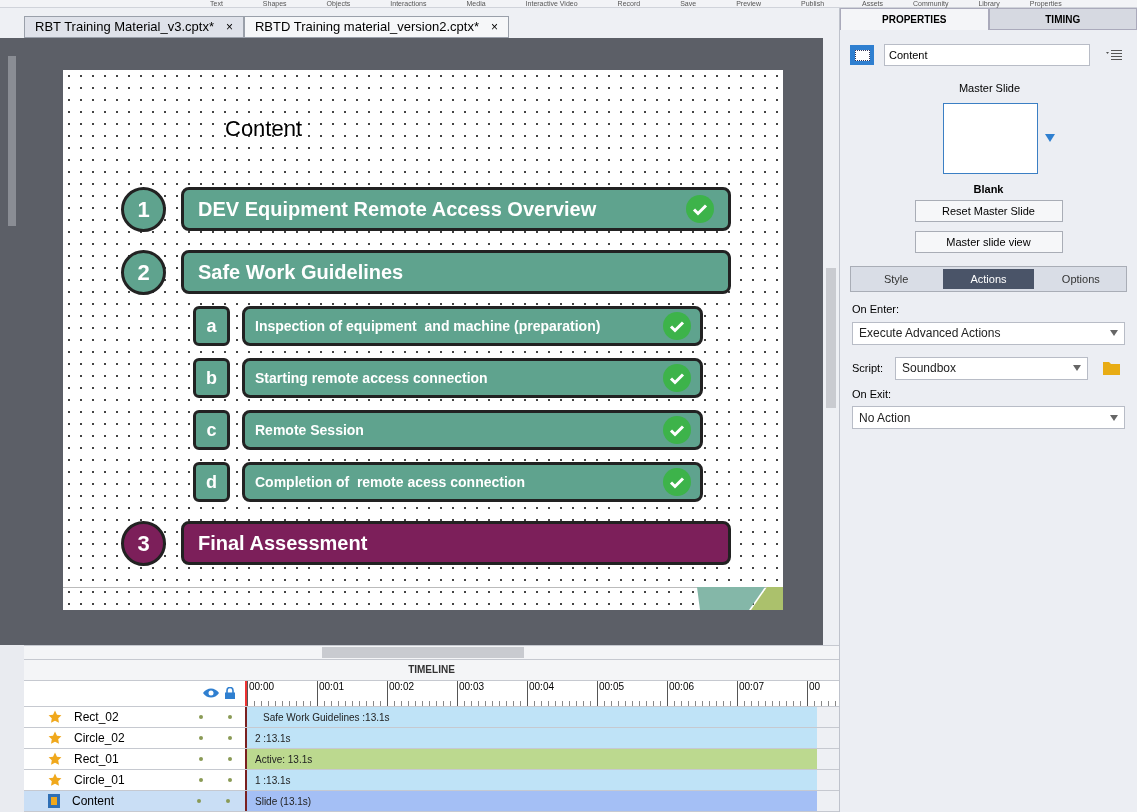  Describe the element at coordinates (988, 189) in the screenshot. I see `master-slide-name: Blank` at that location.